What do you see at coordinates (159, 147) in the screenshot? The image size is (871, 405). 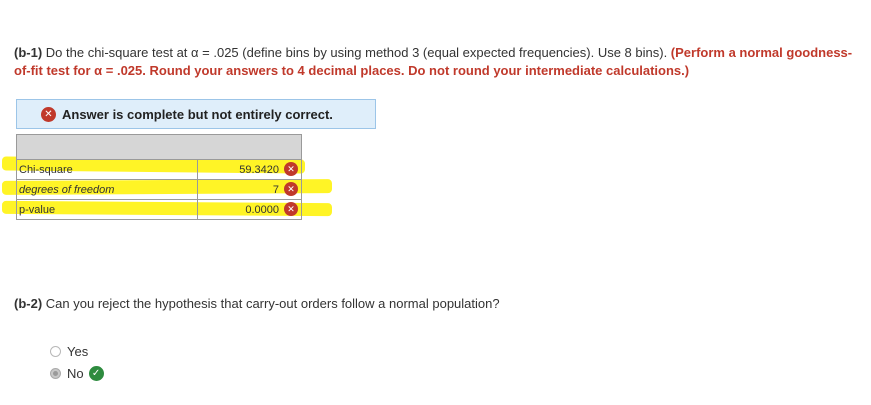 I see `table-header-row` at bounding box center [159, 147].